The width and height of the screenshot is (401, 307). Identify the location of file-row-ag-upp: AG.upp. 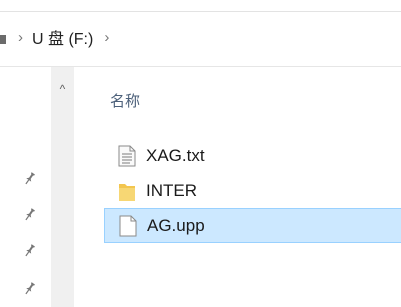
(252, 225).